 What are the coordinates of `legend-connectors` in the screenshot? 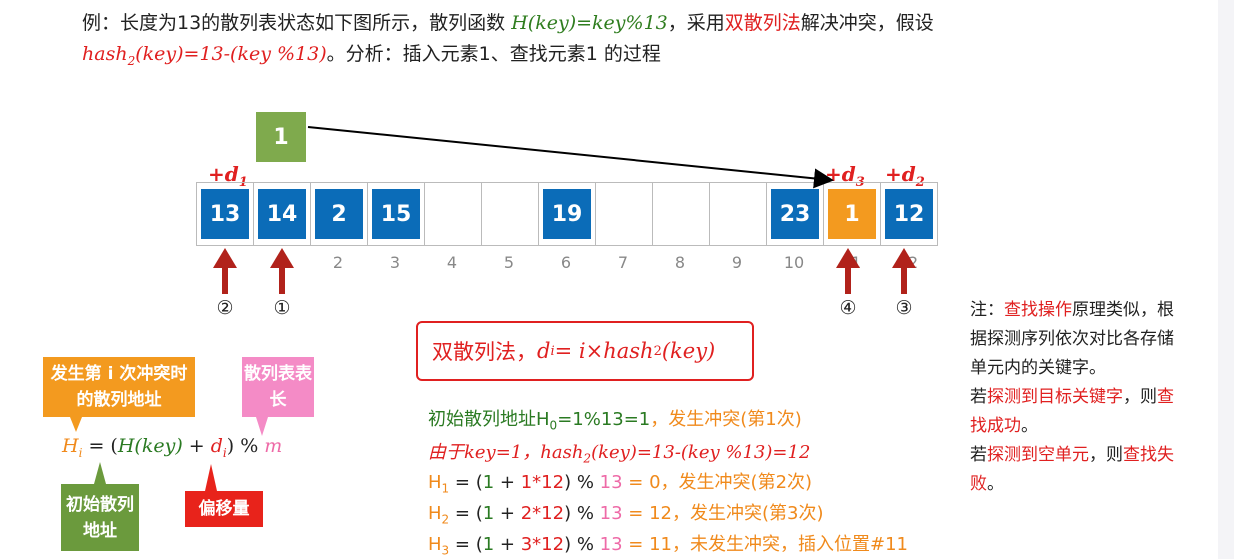 It's located at (169, 454).